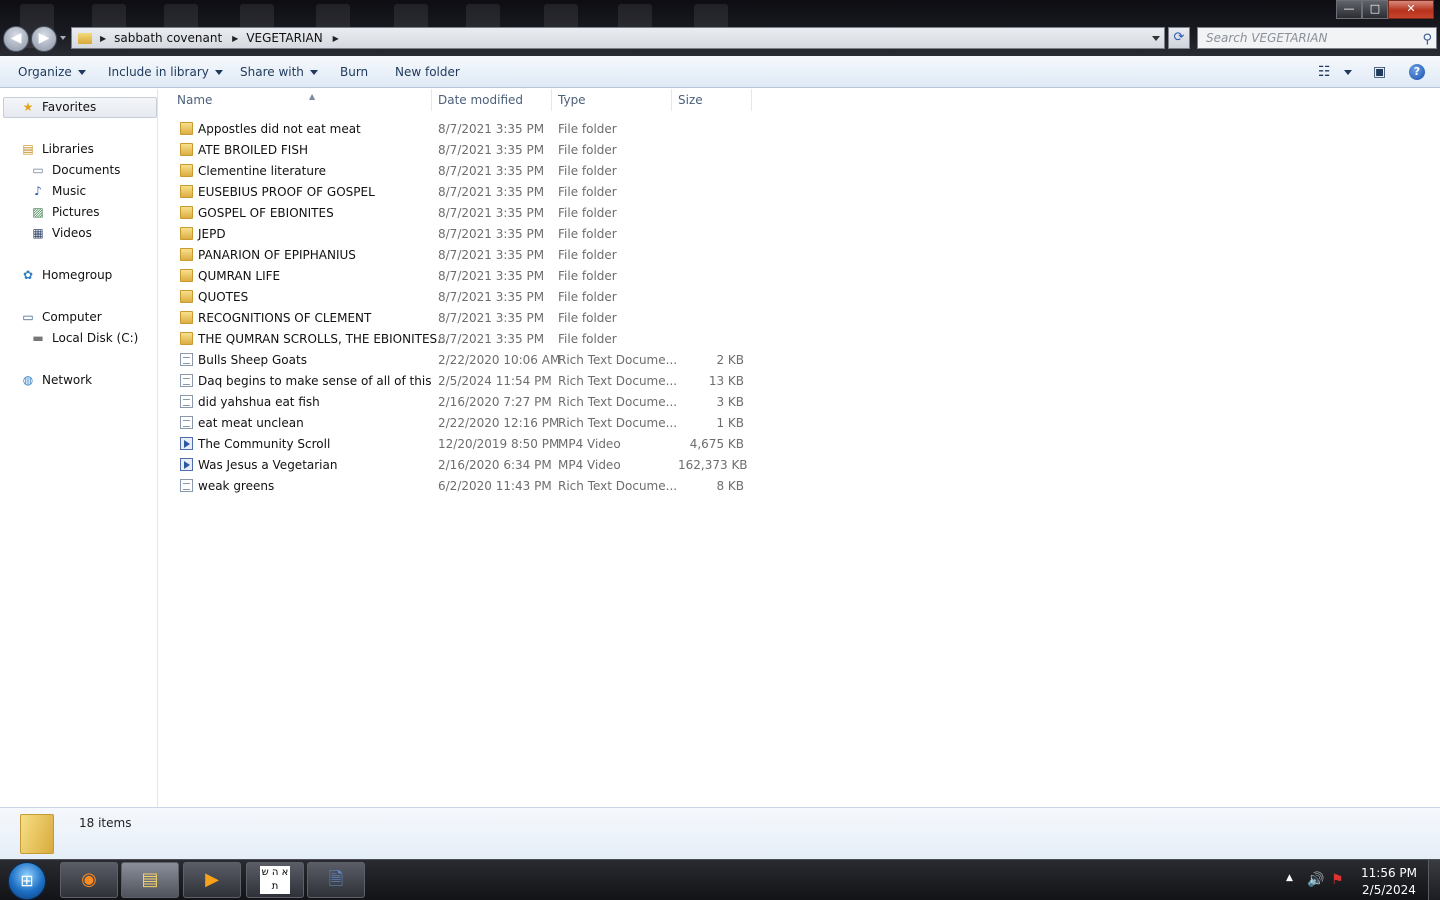  I want to click on nav-computer-label: Computer, so click(72, 317).